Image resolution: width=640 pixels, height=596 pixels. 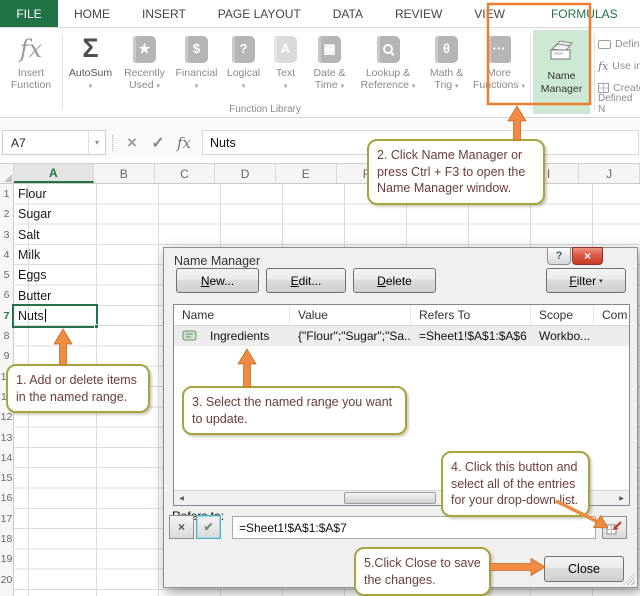 I want to click on callout-5: 5.Click Close to save the changes., so click(x=422, y=571).